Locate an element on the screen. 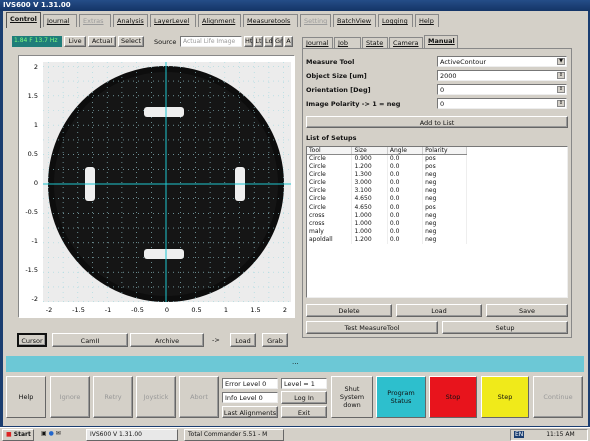  subtab-manual: Manual is located at coordinates (441, 42).